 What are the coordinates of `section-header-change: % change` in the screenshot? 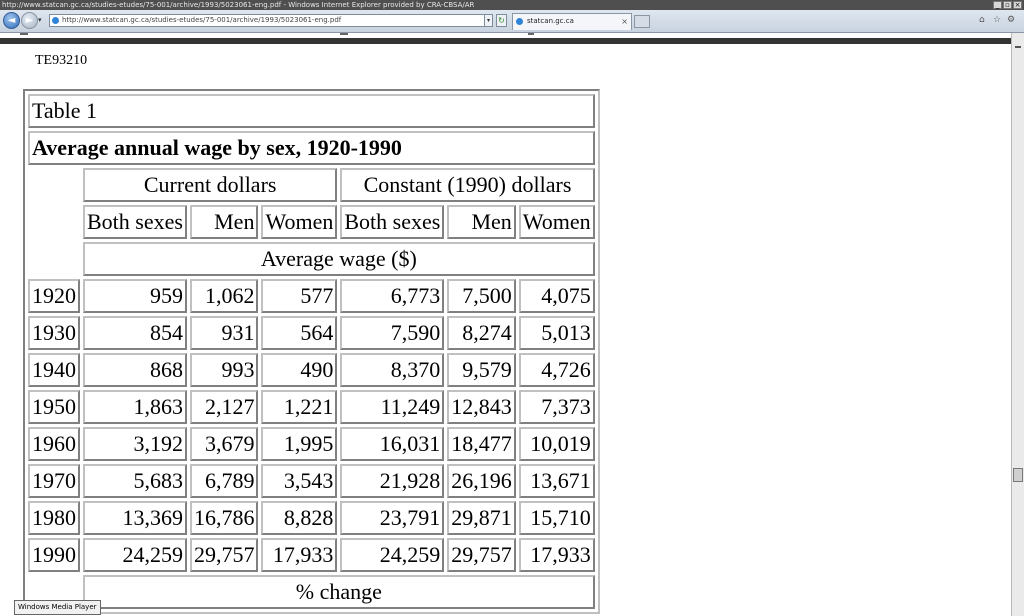 It's located at (339, 592).